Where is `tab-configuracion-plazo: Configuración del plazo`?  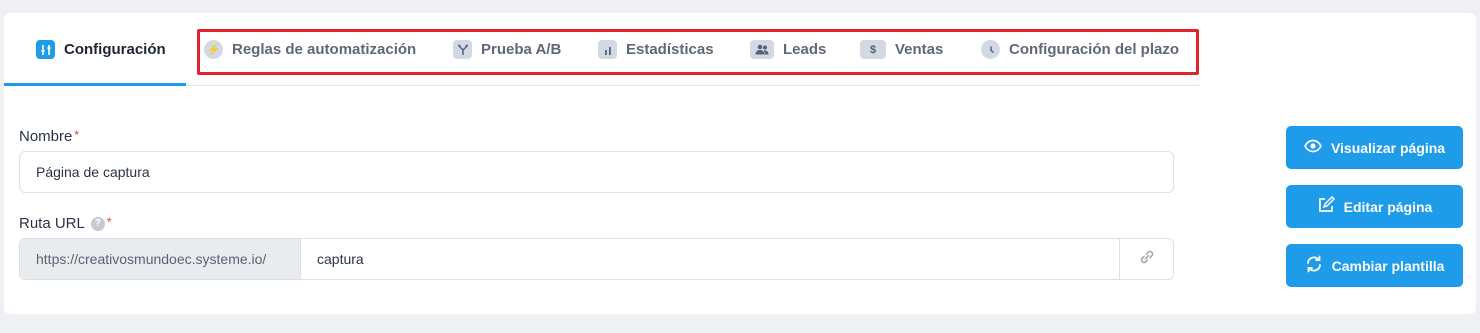
tab-configuracion-plazo: Configuración del plazo is located at coordinates (1080, 49).